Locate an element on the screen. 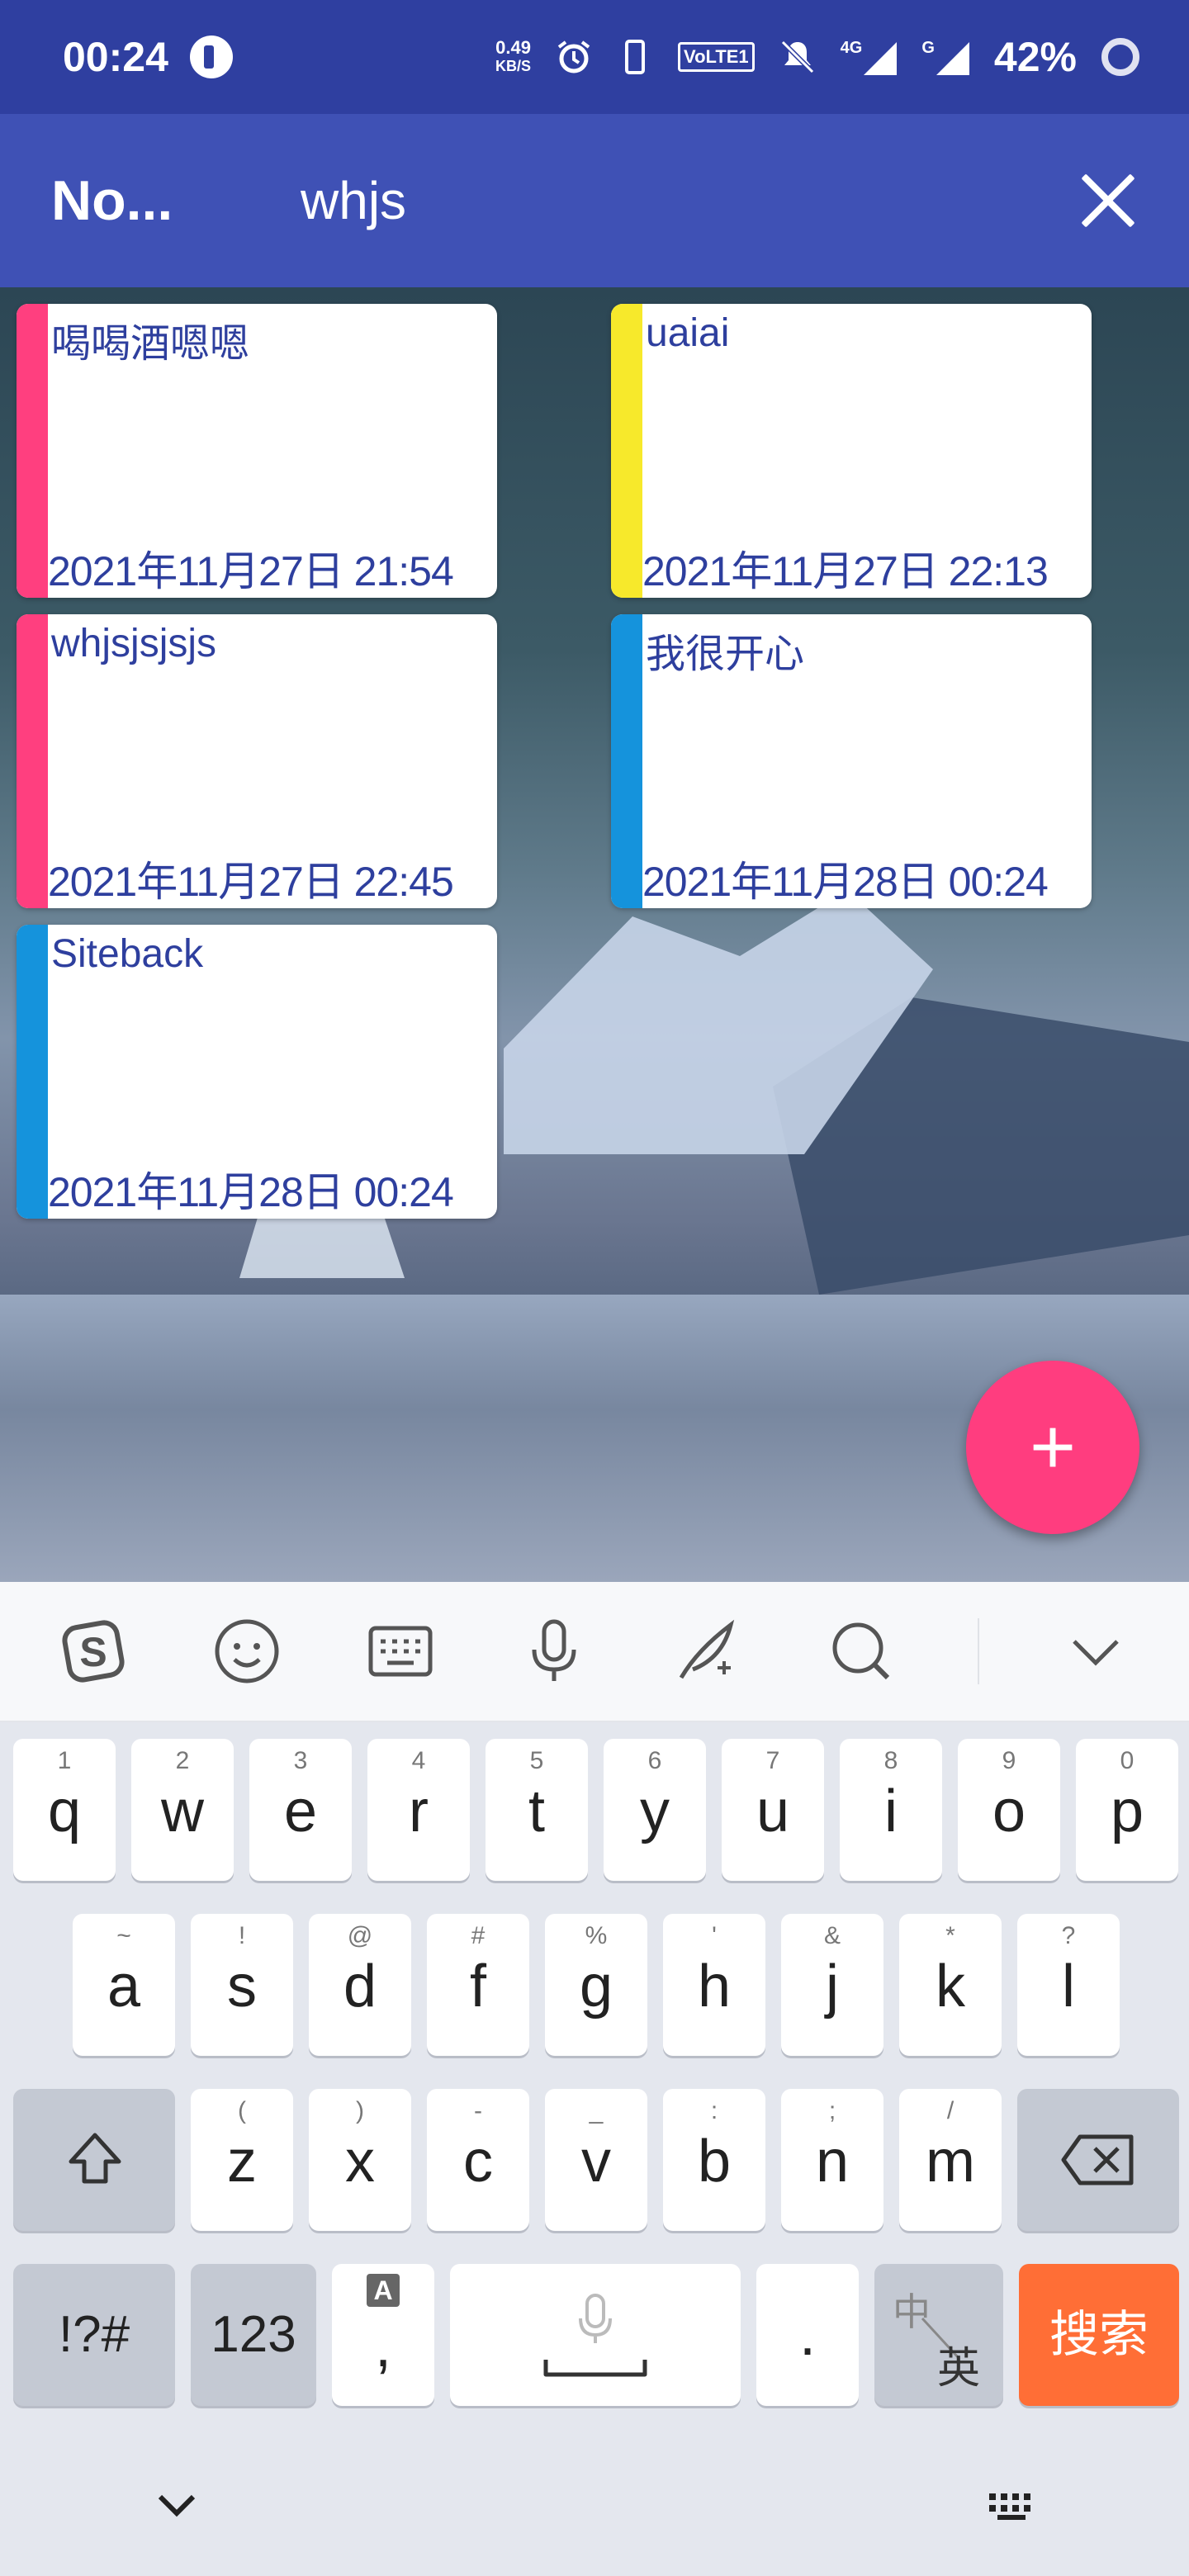 The image size is (1189, 2576). note-date: 2021年11月27日 22:13 is located at coordinates (845, 571).